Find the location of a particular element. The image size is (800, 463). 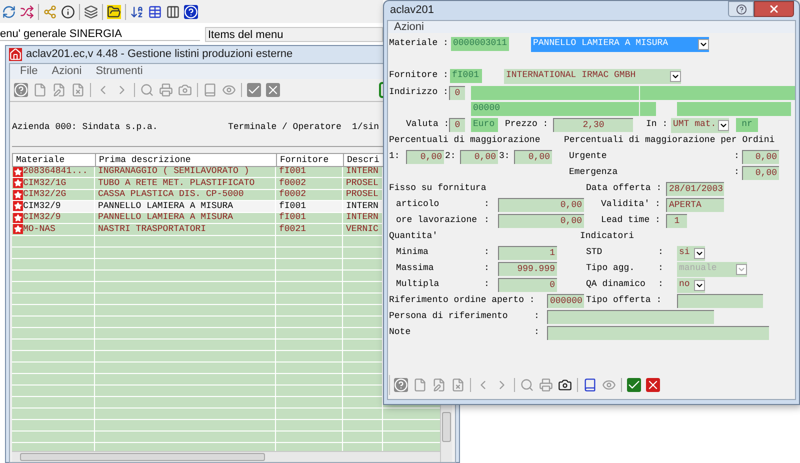

table-cell-text: INTERN is located at coordinates (362, 206).